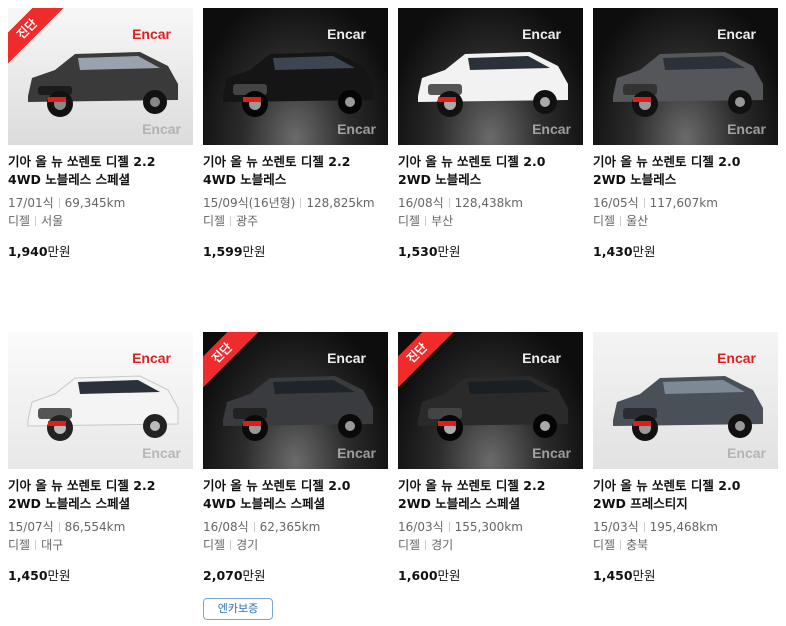  Describe the element at coordinates (238, 609) in the screenshot. I see `encar-warranty-badge: 엔카보증` at that location.